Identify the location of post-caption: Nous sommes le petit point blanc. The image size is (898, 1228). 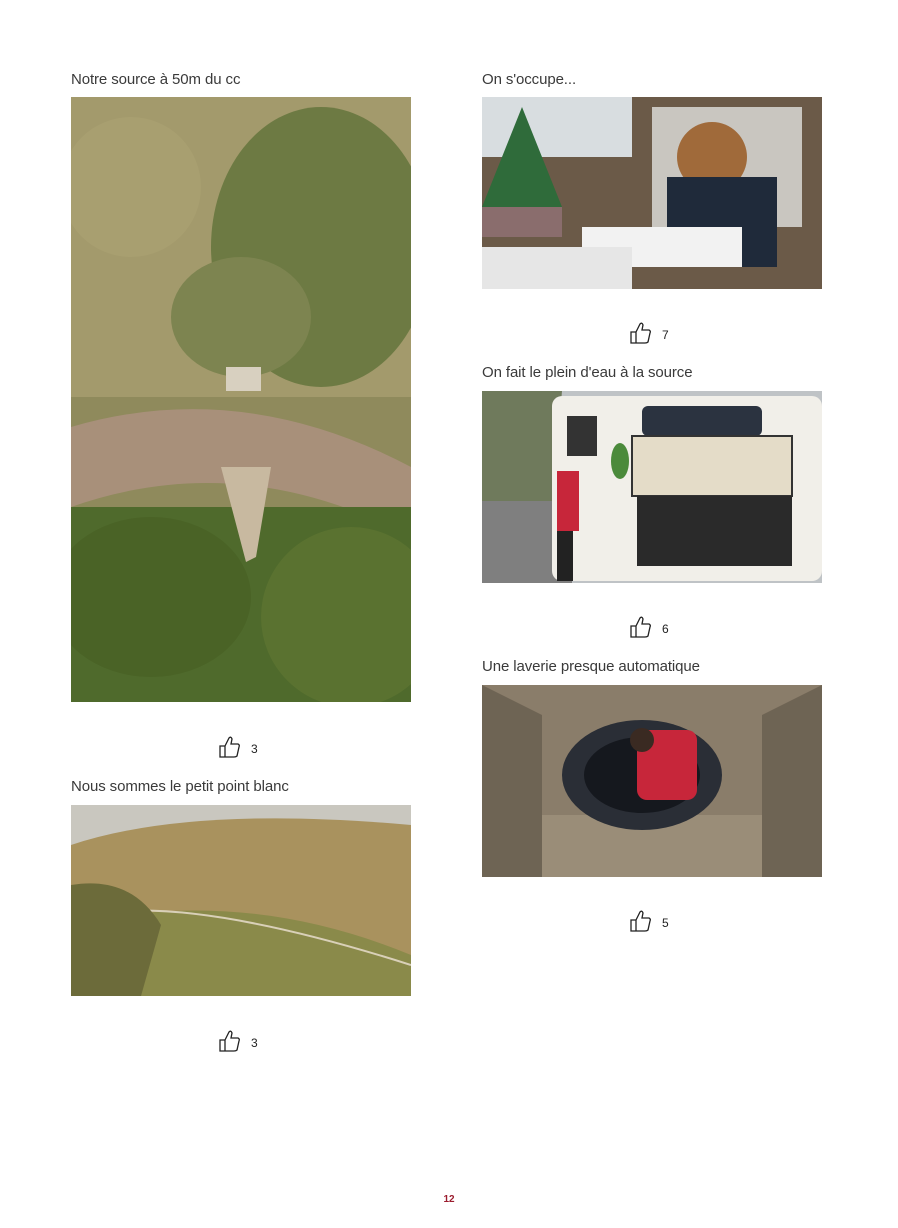
(180, 786).